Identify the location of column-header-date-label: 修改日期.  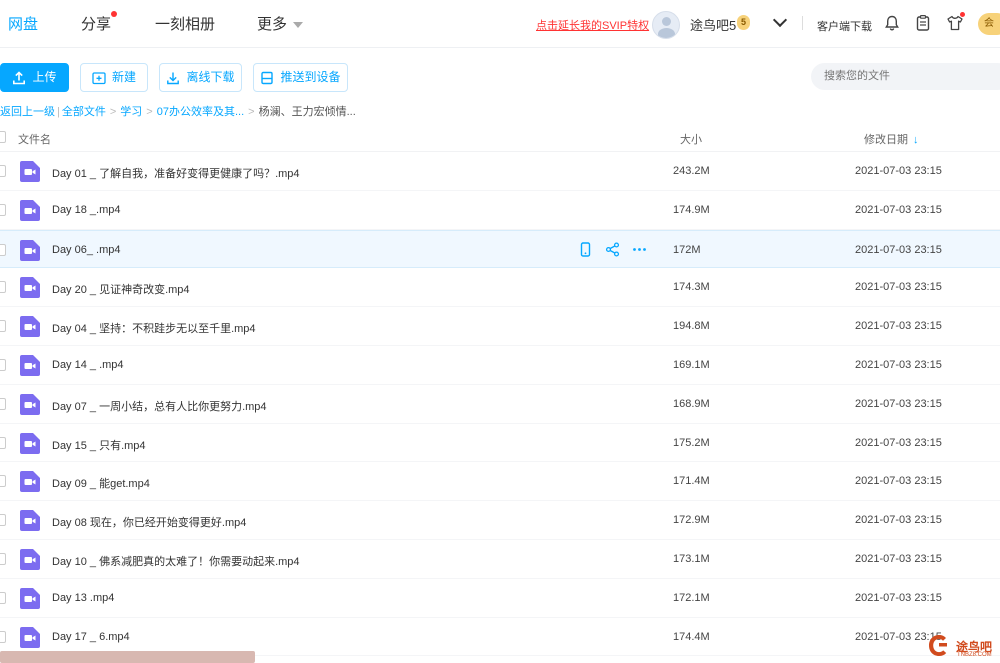
(886, 140).